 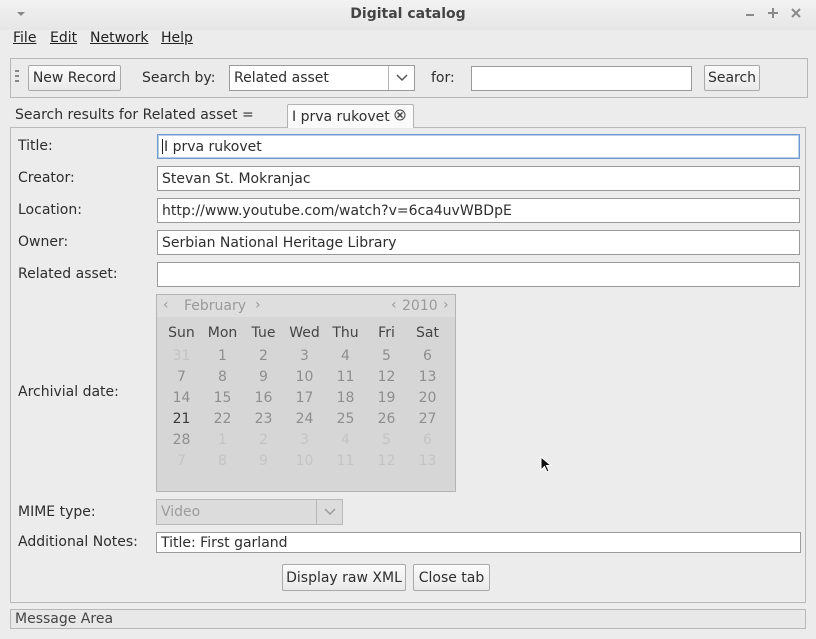 I want to click on mouse-pointer-icon, so click(x=547, y=464).